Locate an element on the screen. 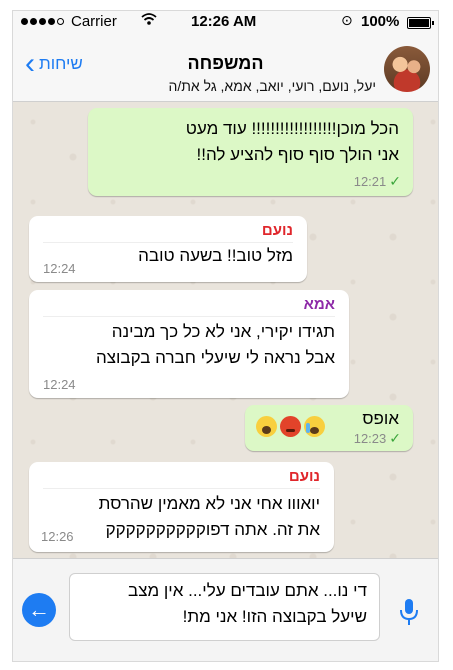 The height and width of the screenshot is (670, 453). message-bubble-incoming: נועם מזל טוב!! בשעה טובה 12:24 is located at coordinates (168, 249).